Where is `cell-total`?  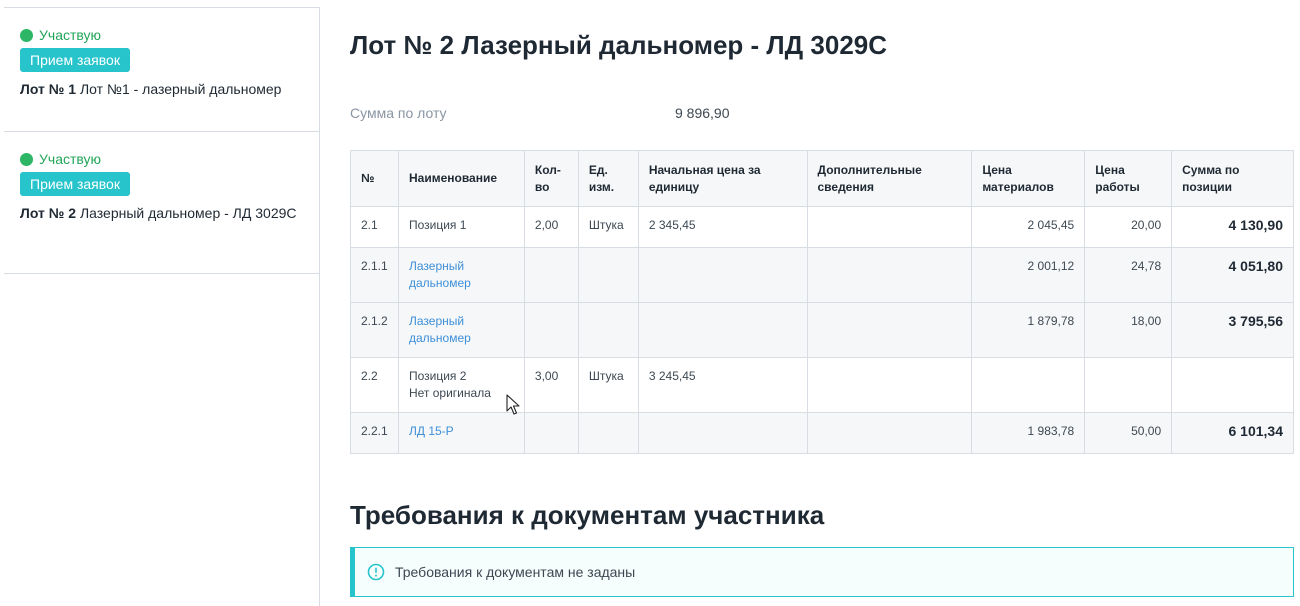
cell-total is located at coordinates (1232, 385).